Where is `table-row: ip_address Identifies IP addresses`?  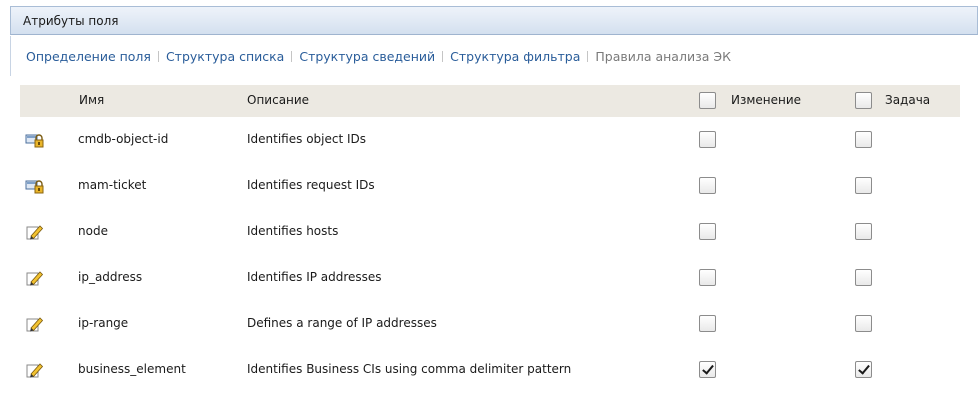
table-row: ip_address Identifies IP addresses is located at coordinates (490, 278).